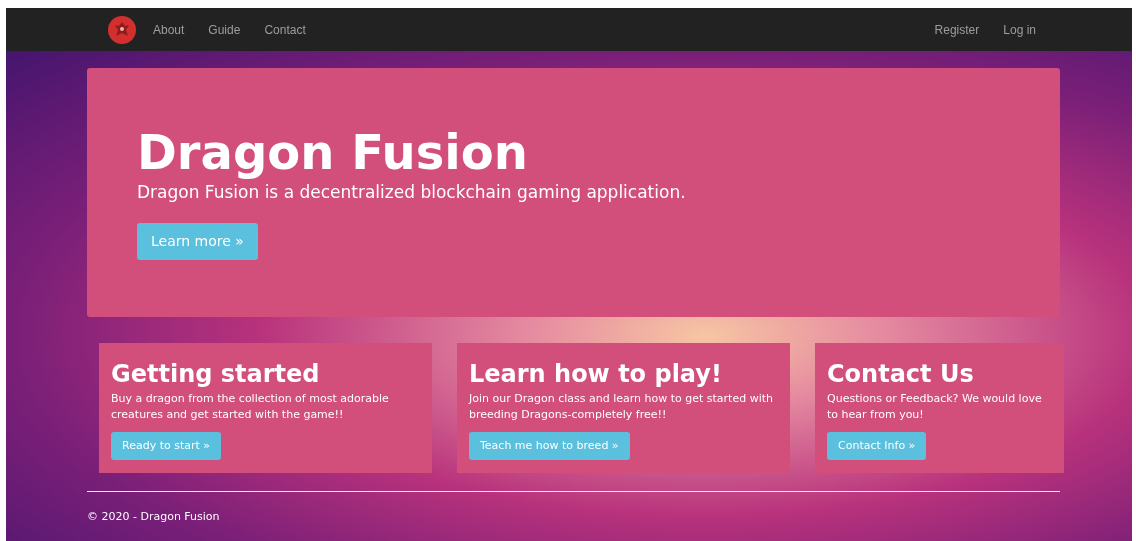  What do you see at coordinates (412, 192) in the screenshot?
I see `hero-subtitle: Dragon Fusion is a decentralized blockchain gaming application.` at bounding box center [412, 192].